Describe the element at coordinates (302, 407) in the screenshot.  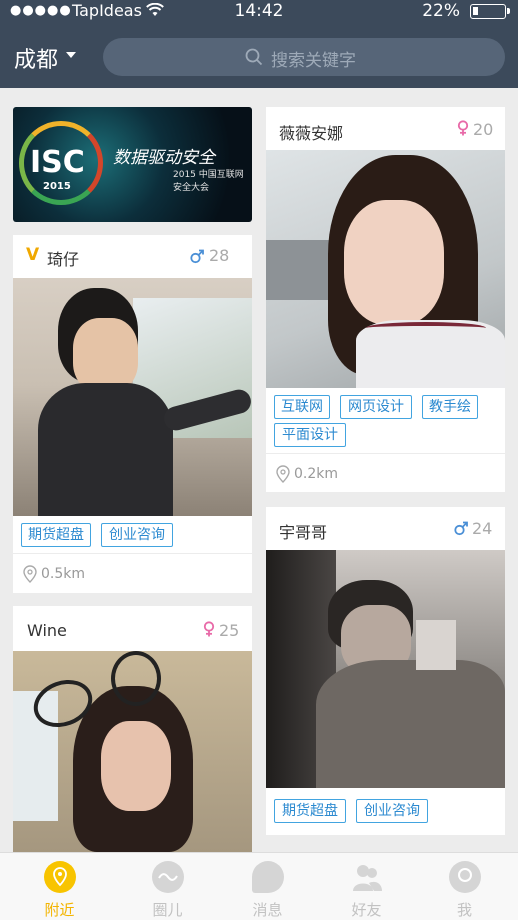
I see `tag: 互联网` at that location.